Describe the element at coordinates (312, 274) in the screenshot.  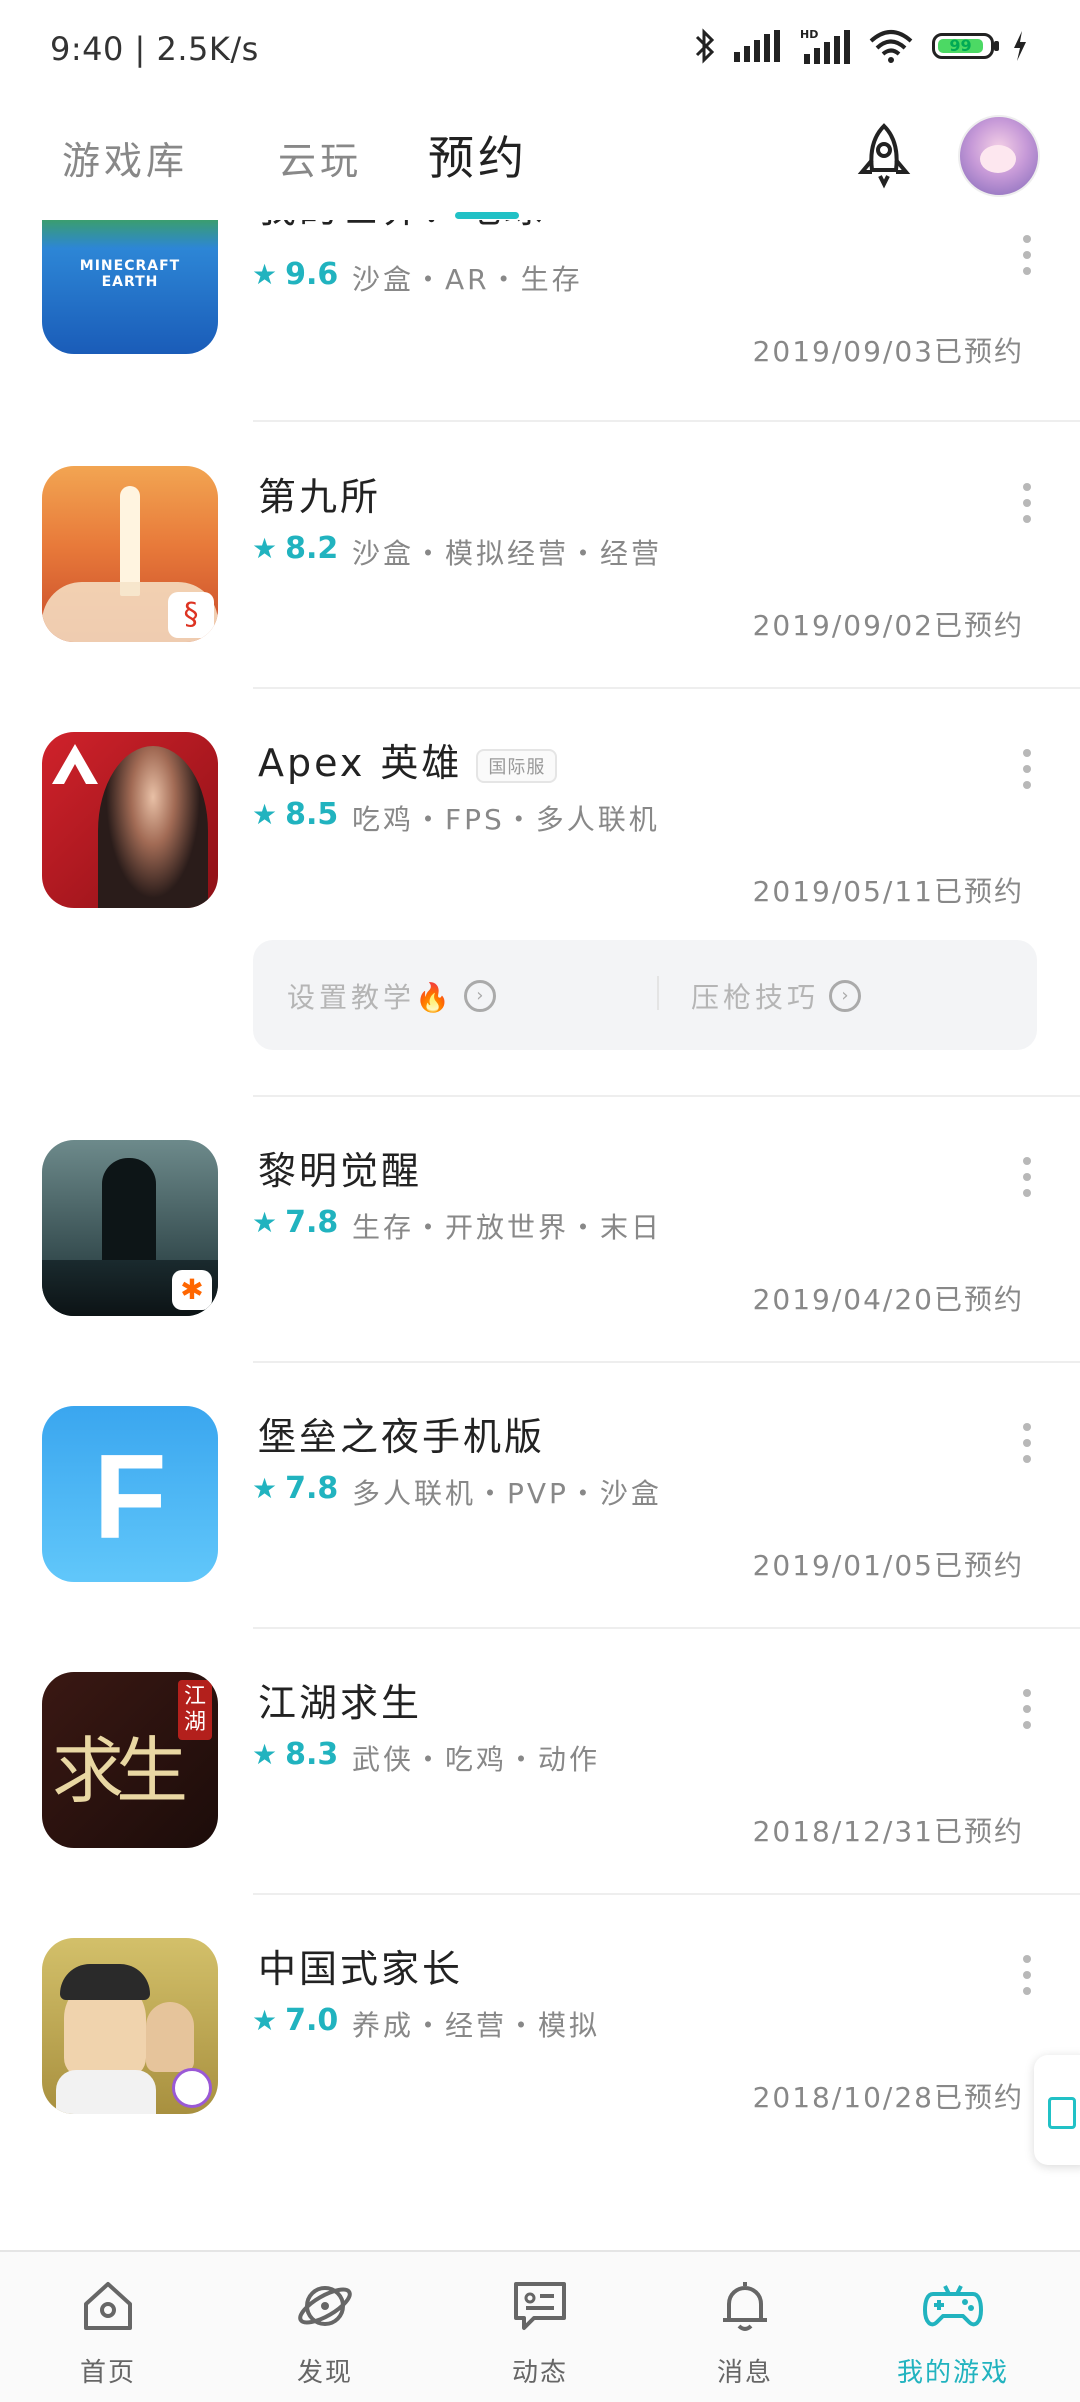
I see `rating-score: 9.6` at that location.